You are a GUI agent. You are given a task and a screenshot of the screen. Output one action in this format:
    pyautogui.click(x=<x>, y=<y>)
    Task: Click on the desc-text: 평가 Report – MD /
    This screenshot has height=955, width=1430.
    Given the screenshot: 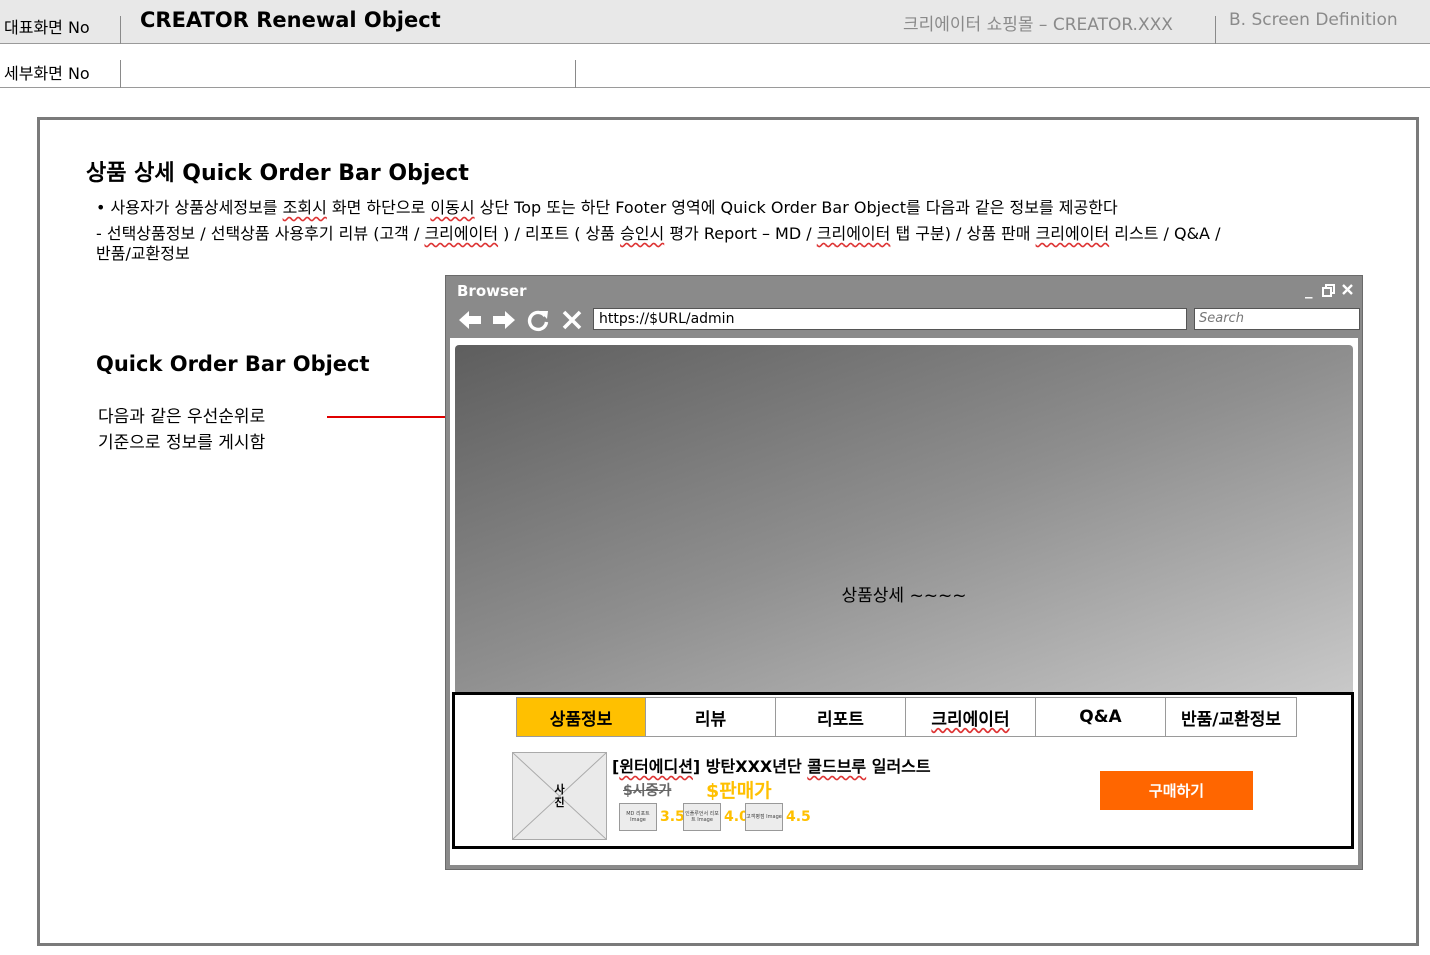 What is the action you would take?
    pyautogui.click(x=740, y=233)
    